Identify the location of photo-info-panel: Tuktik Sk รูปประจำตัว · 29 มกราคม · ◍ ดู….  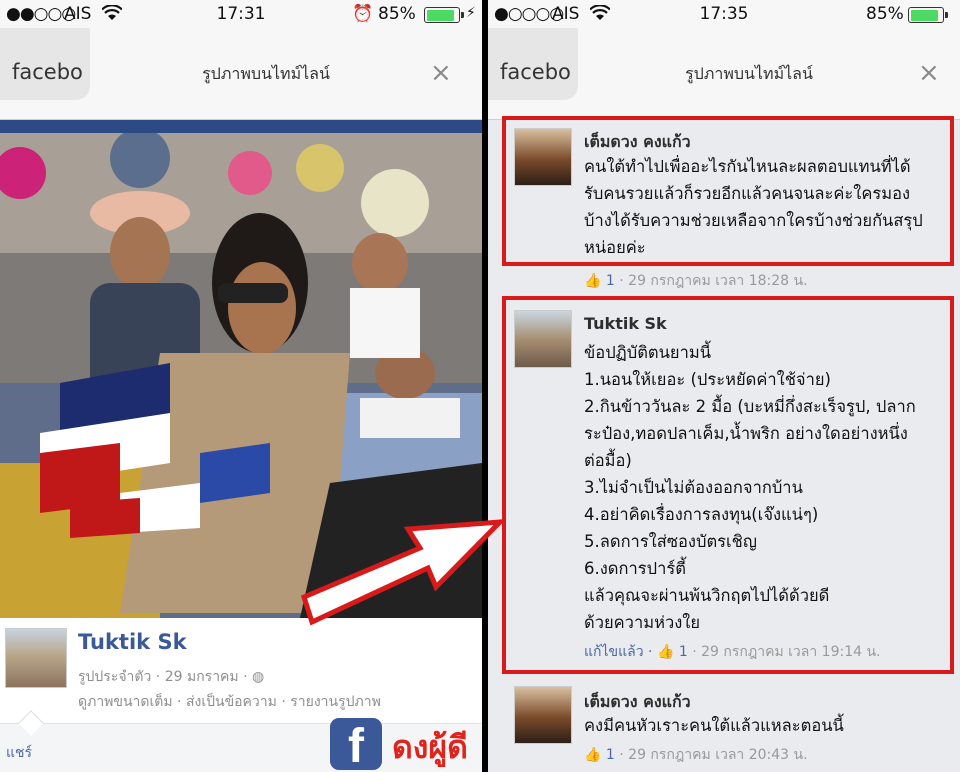
(241, 695).